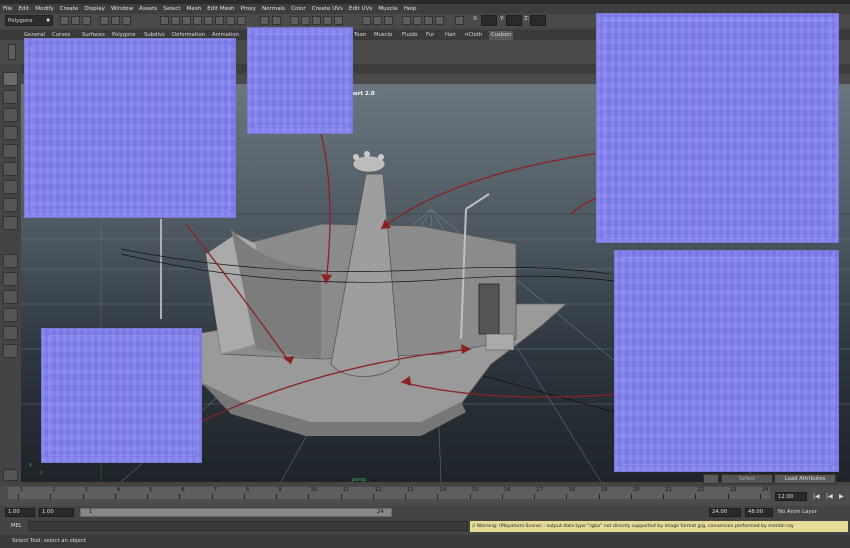 The height and width of the screenshot is (548, 850). What do you see at coordinates (10, 475) in the screenshot?
I see `tool-settings-icon` at bounding box center [10, 475].